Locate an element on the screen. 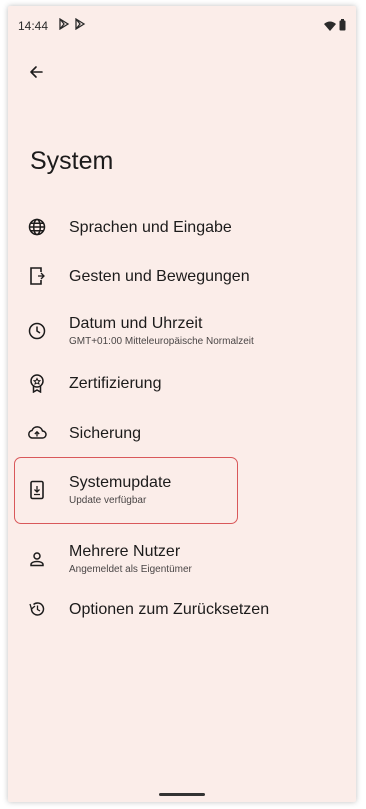  settings-item-label: Sprachen und Eingabe is located at coordinates (150, 227).